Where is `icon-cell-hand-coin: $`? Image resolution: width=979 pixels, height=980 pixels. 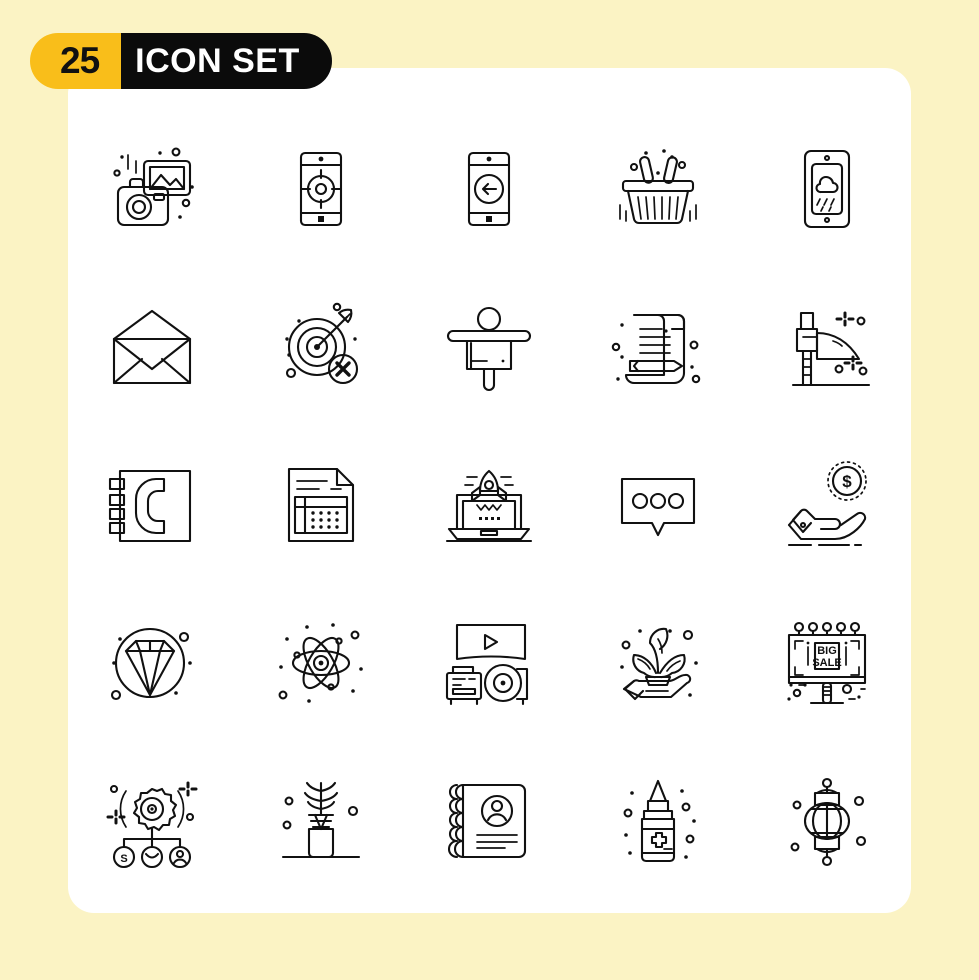 icon-cell-hand-coin: $ is located at coordinates (826, 505).